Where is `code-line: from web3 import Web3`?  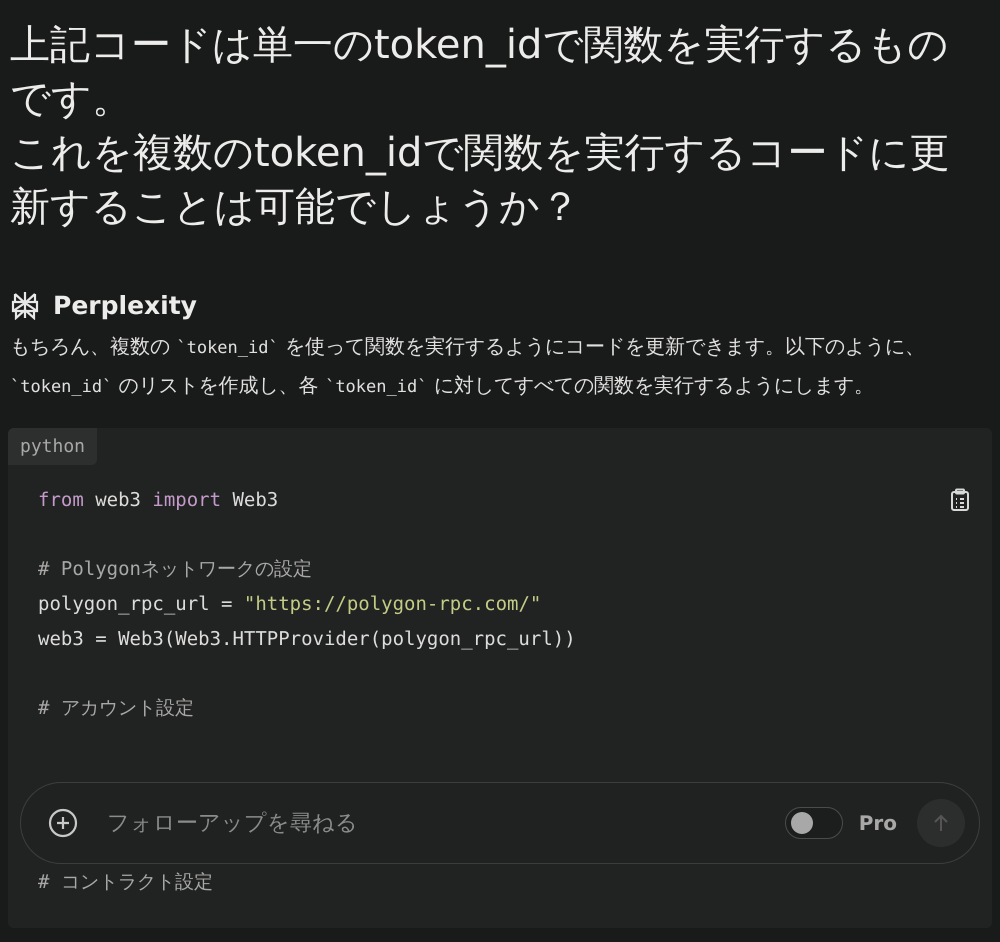 code-line: from web3 import Web3 is located at coordinates (158, 500).